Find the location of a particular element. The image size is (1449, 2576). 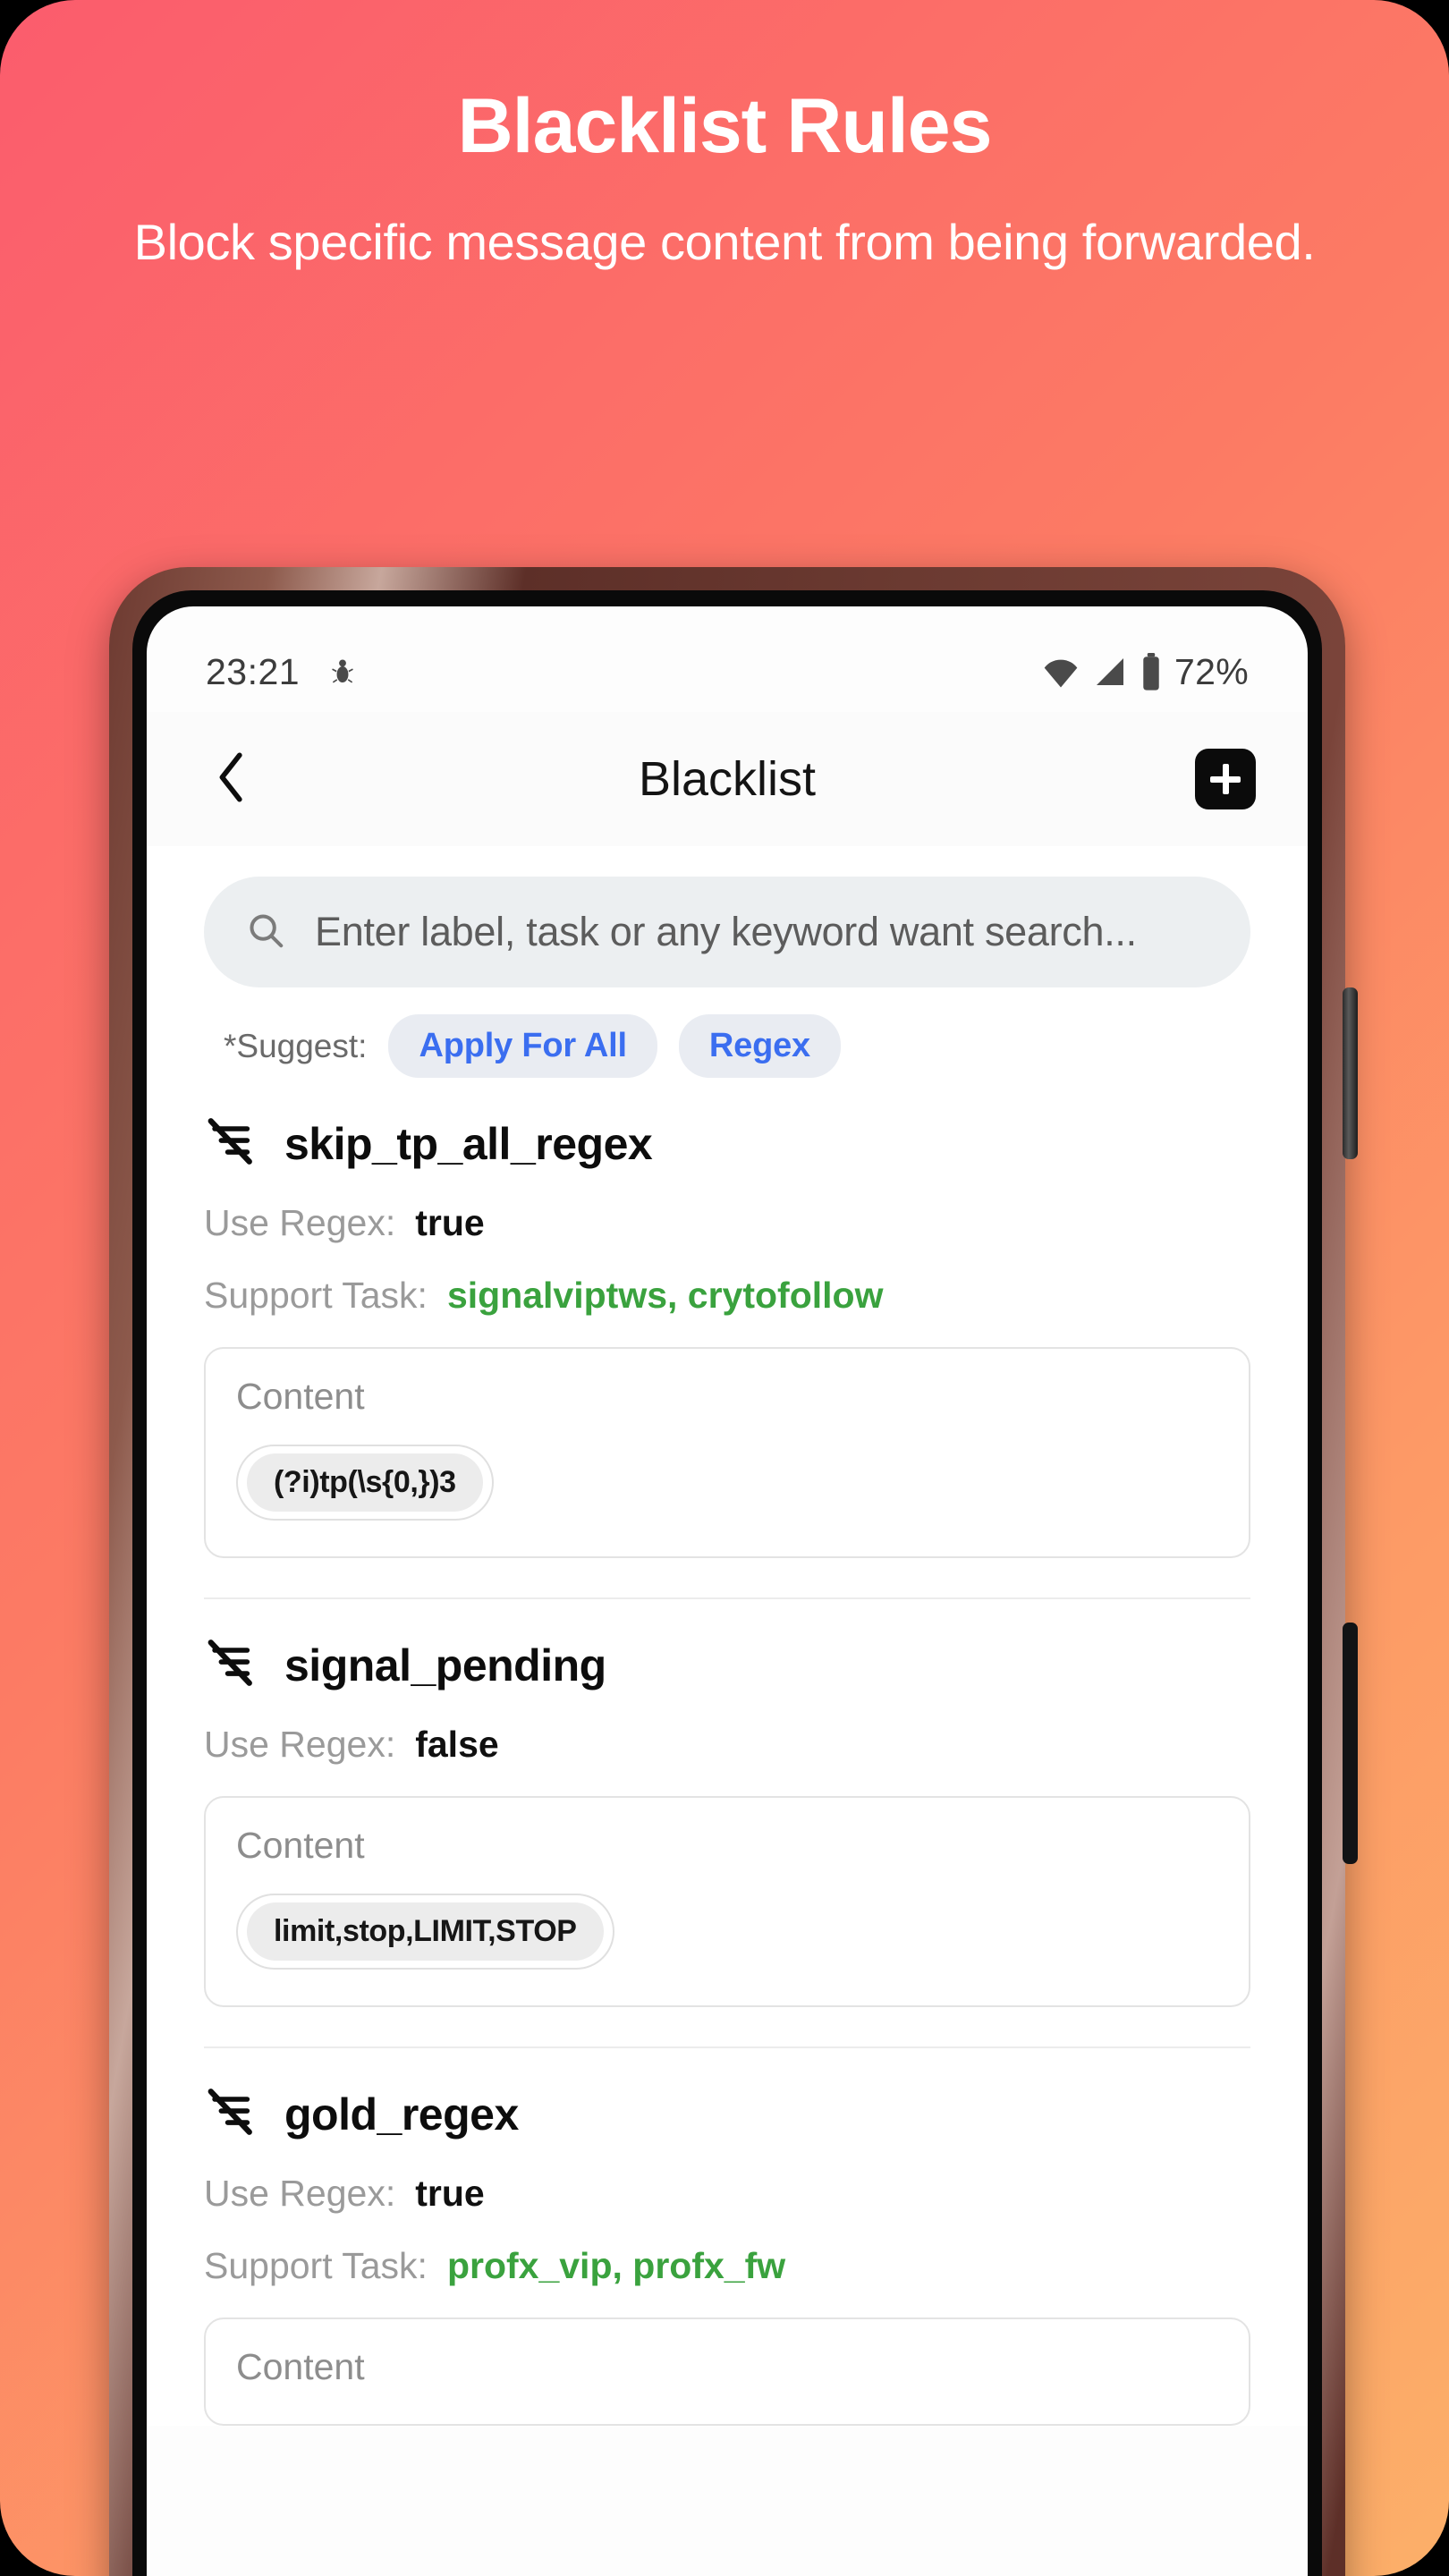

content-chip: limit,stop,LIMIT,STOP is located at coordinates (425, 1932).